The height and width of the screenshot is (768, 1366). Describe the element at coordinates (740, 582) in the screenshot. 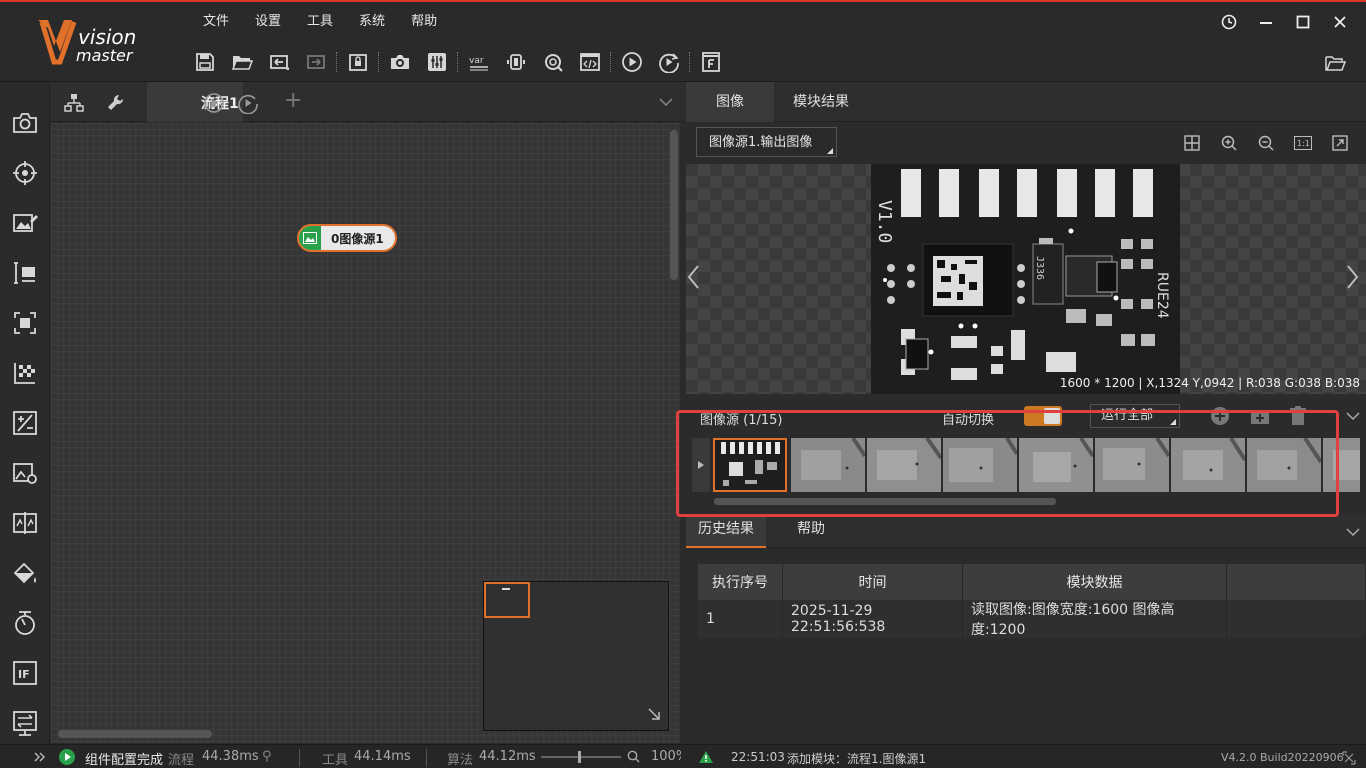

I see `column-header: 执行序号` at that location.